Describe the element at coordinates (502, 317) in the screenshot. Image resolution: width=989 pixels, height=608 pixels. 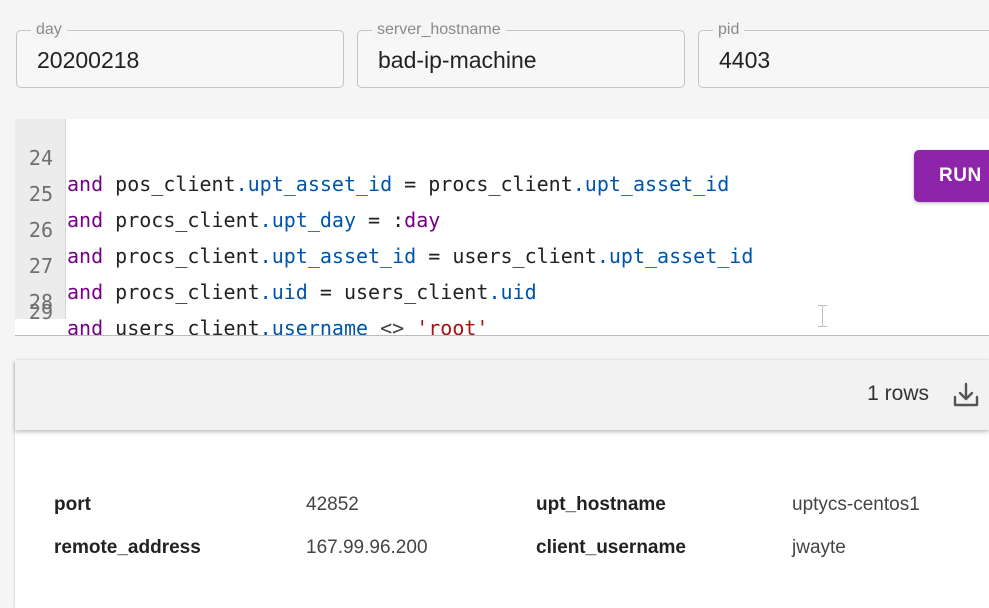
I see `code-line: 29` at that location.